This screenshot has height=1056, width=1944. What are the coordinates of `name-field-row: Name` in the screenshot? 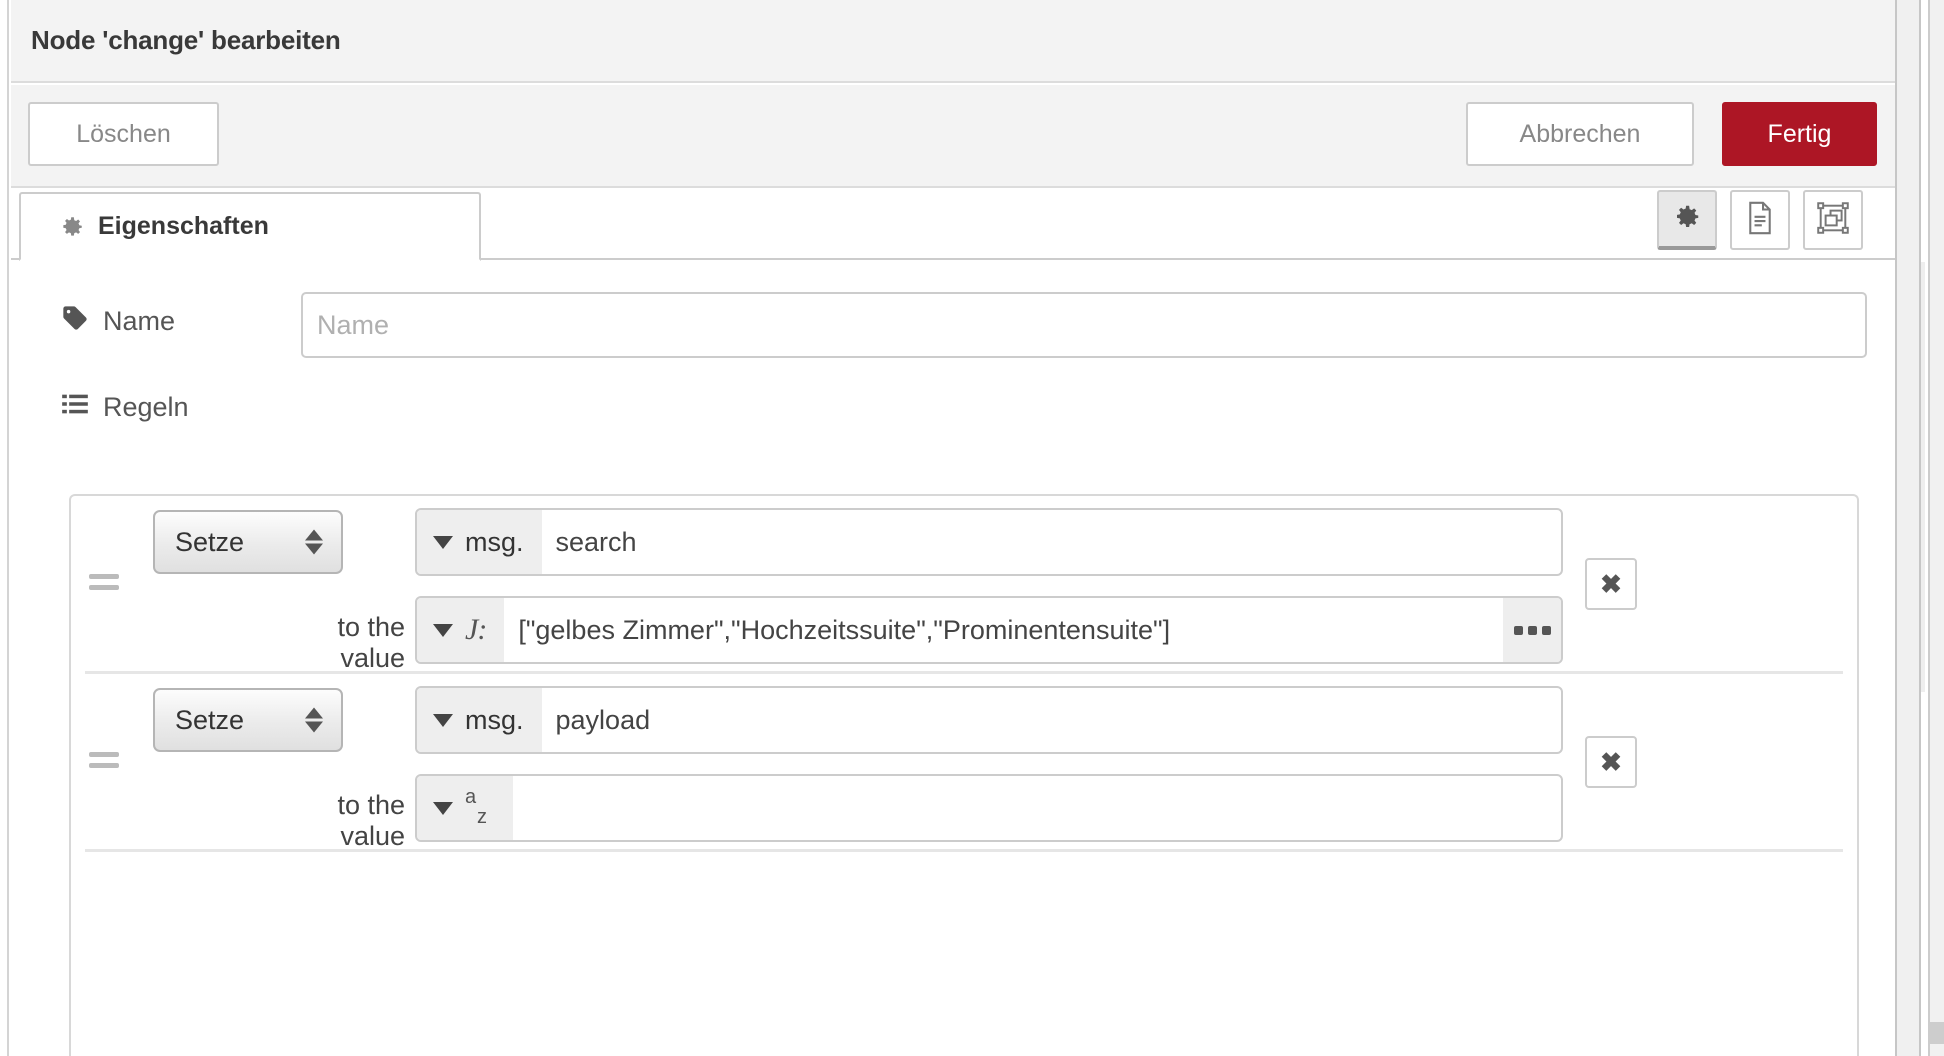 It's located at (953, 324).